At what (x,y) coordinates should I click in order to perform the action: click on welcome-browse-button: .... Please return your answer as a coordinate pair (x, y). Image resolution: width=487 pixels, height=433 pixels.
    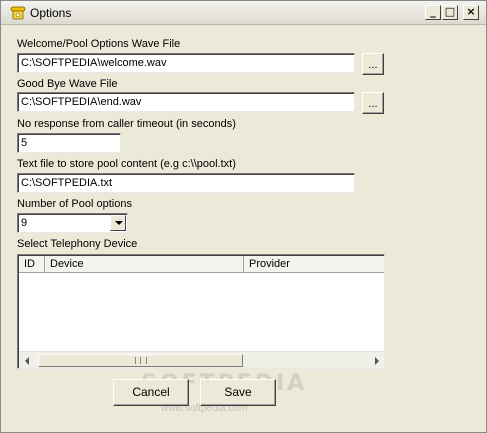
    Looking at the image, I should click on (373, 64).